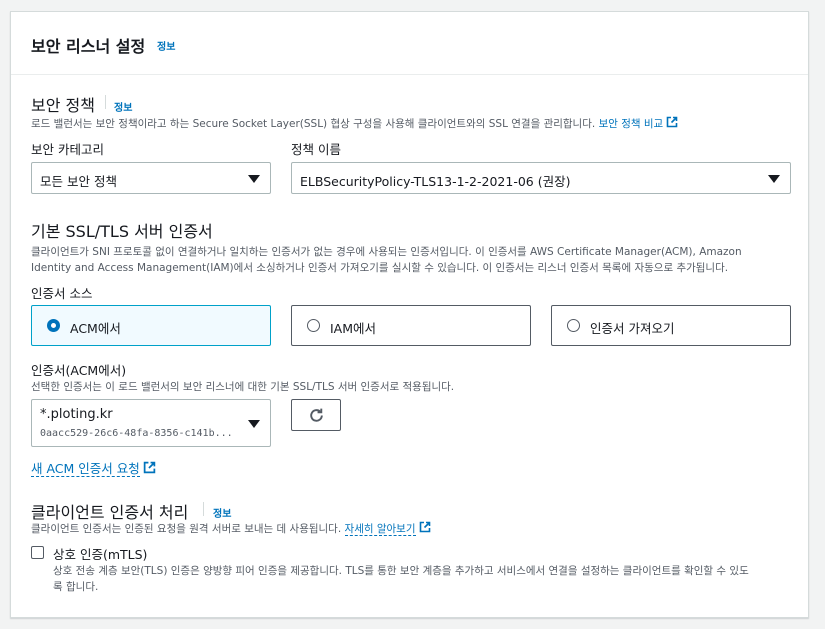 The height and width of the screenshot is (629, 825). I want to click on policy-title: 보안 정책, so click(63, 105).